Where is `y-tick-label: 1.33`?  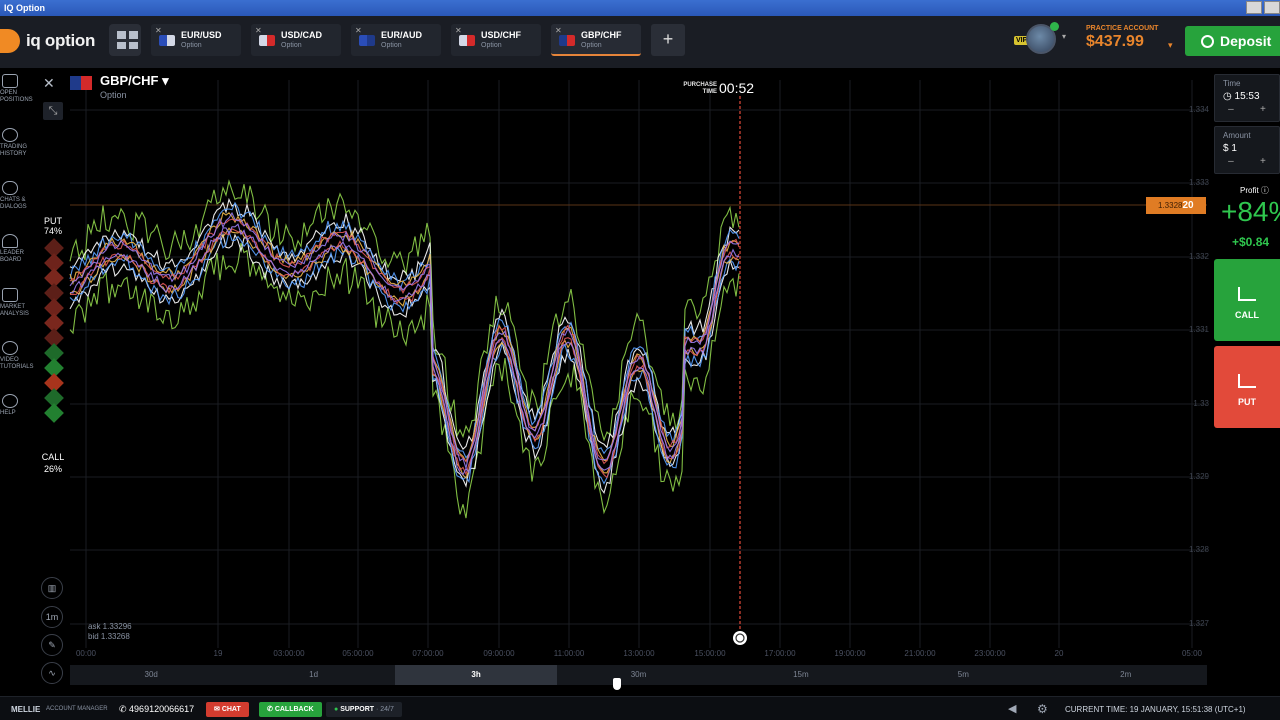 y-tick-label: 1.33 is located at coordinates (1201, 403).